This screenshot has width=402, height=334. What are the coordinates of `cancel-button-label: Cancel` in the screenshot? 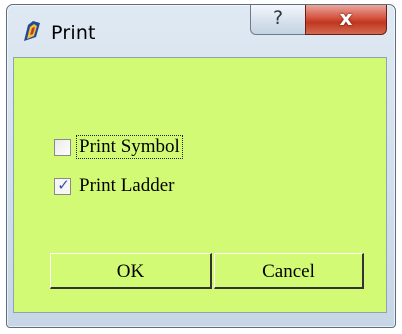 It's located at (288, 271).